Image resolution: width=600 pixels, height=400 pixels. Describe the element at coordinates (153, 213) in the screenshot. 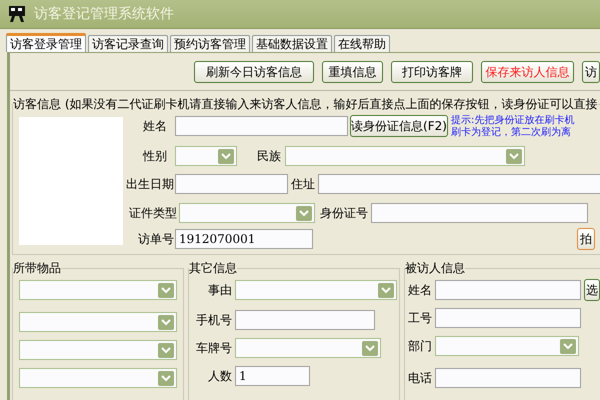

I see `field-label: 证件类型` at that location.